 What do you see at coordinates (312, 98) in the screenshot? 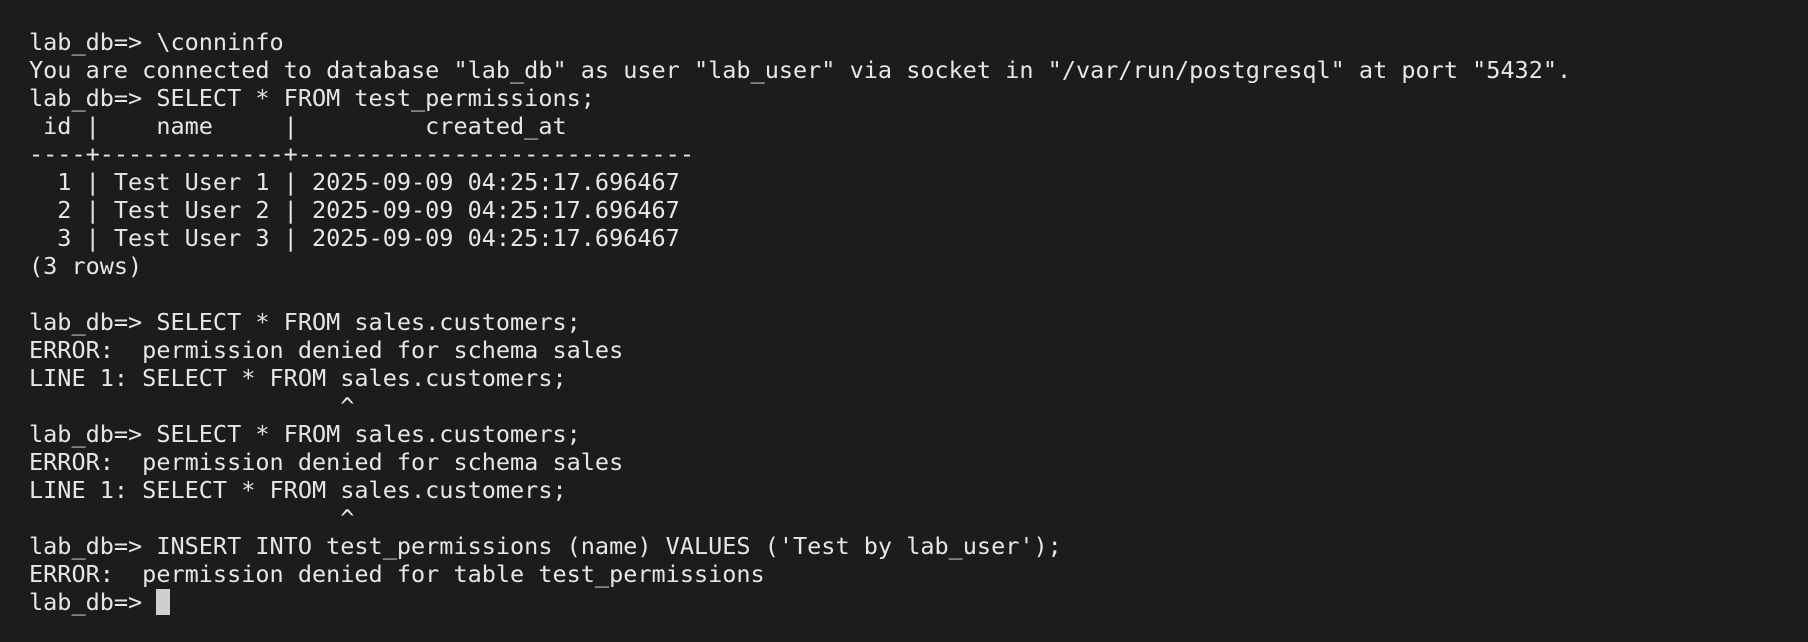
I see `terminal-line: lab_db=> SELECT * FROM test_permissions;` at bounding box center [312, 98].